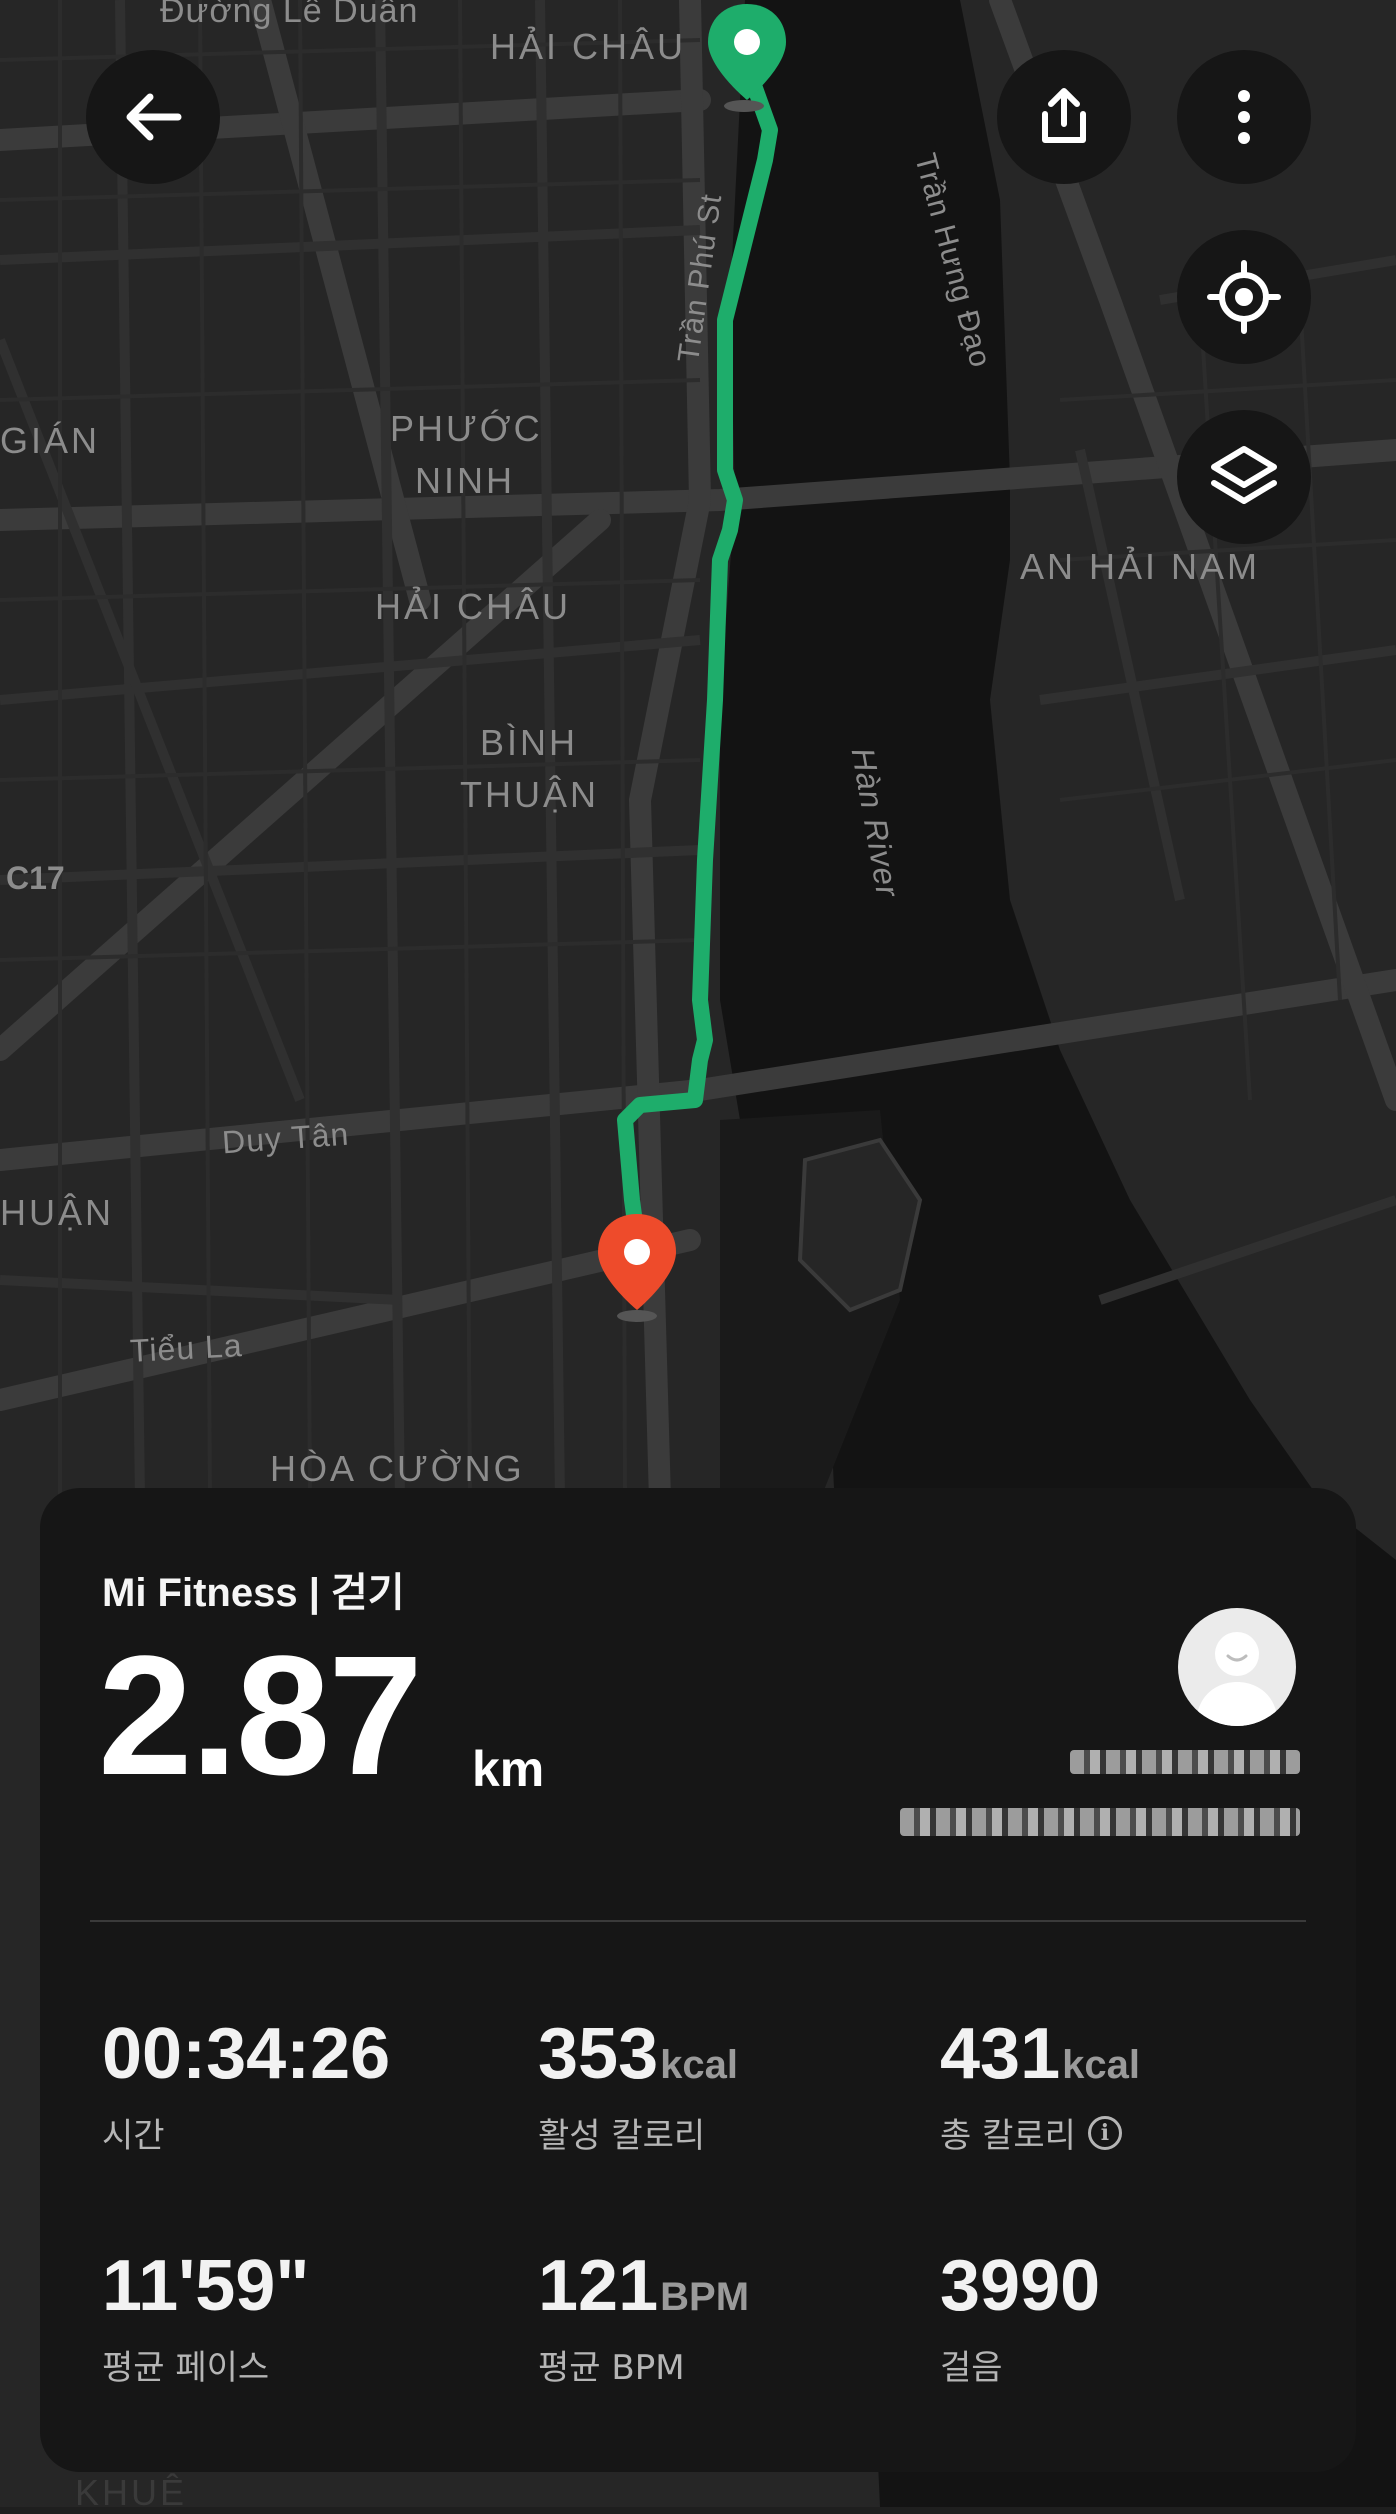 The image size is (1396, 2514). I want to click on share-icon, so click(1064, 115).